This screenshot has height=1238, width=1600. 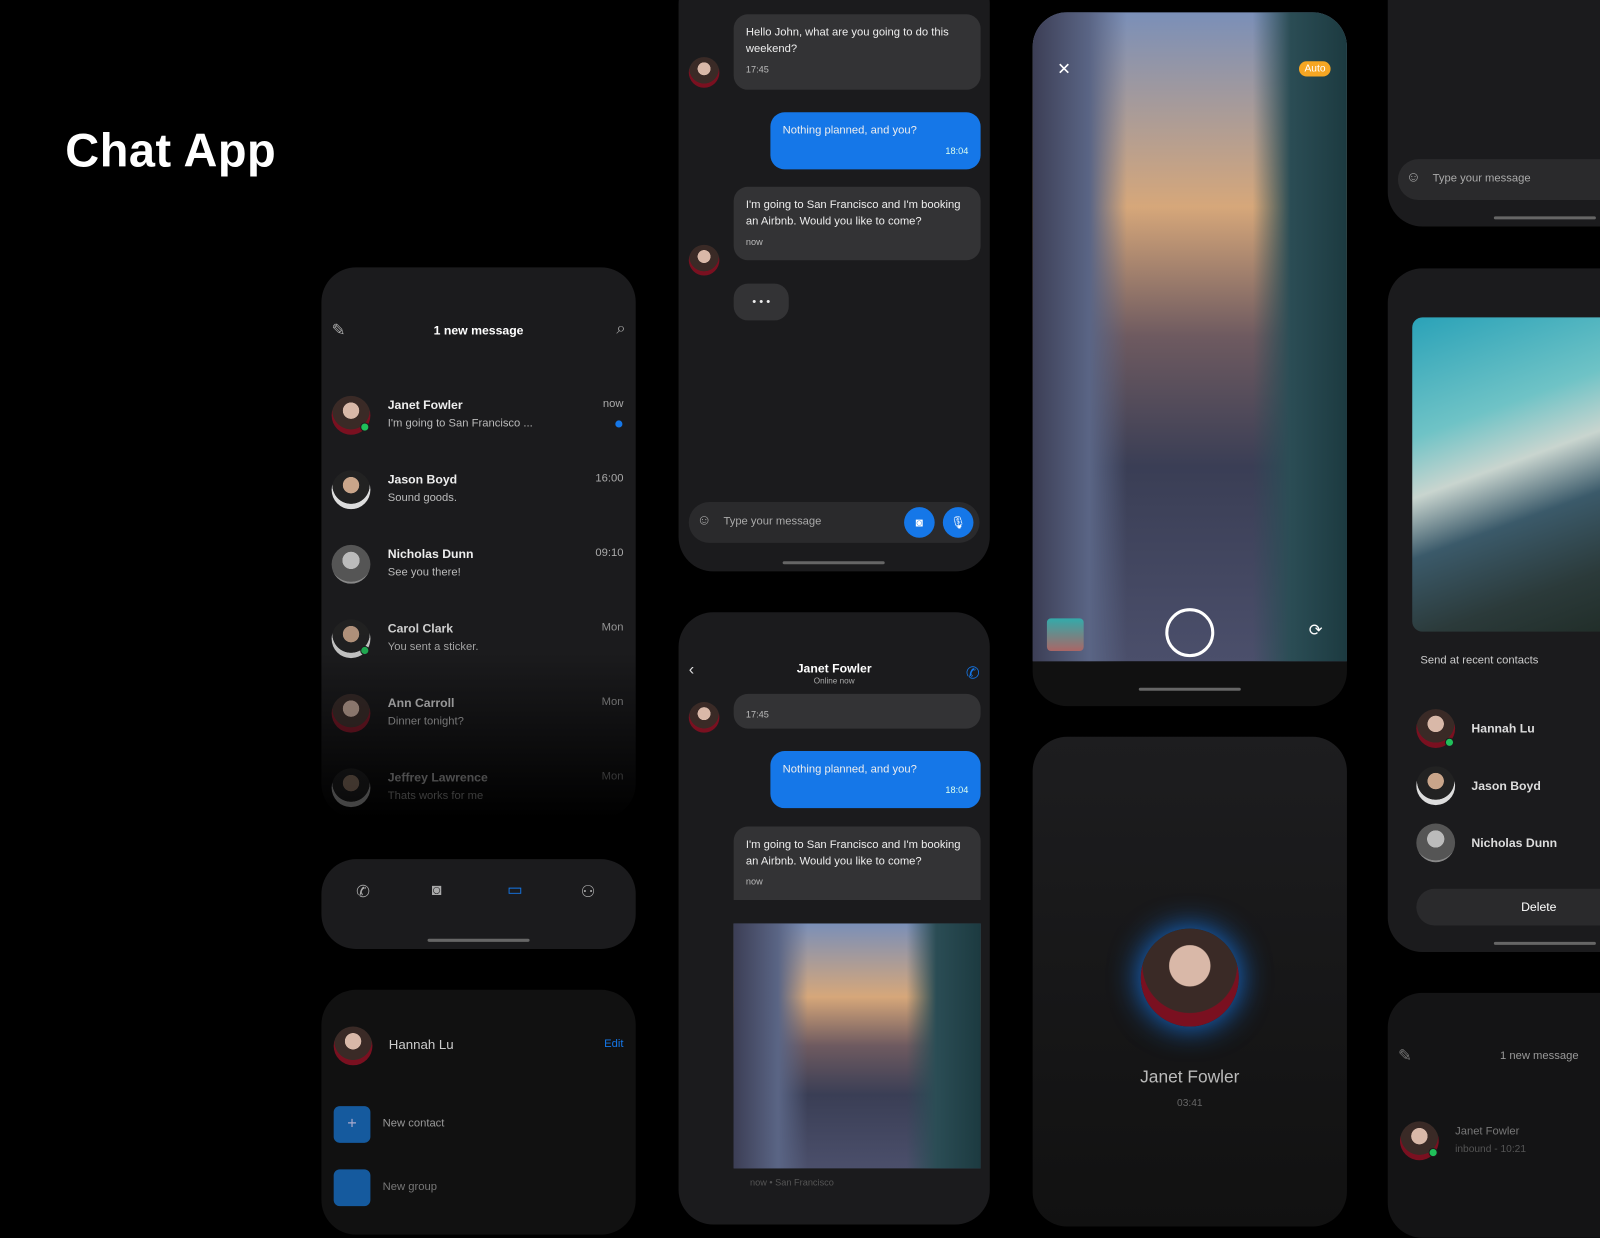 I want to click on message-bubble: 17:45, so click(x=857, y=711).